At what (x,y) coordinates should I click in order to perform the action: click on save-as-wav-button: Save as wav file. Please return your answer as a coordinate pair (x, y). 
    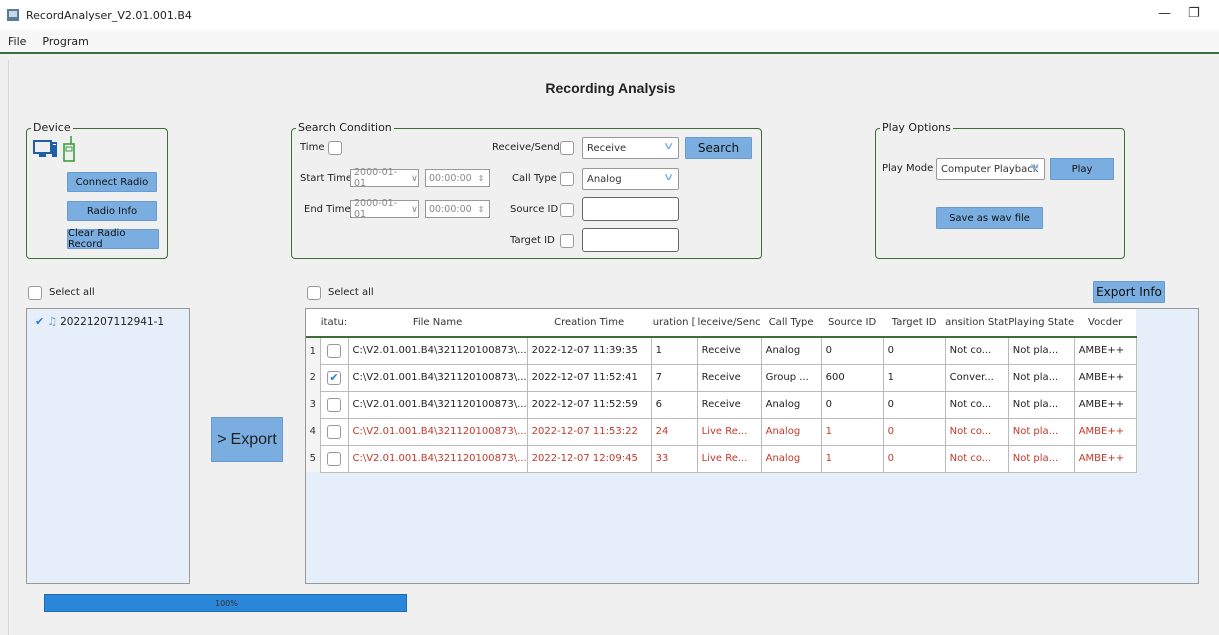
    Looking at the image, I should click on (989, 218).